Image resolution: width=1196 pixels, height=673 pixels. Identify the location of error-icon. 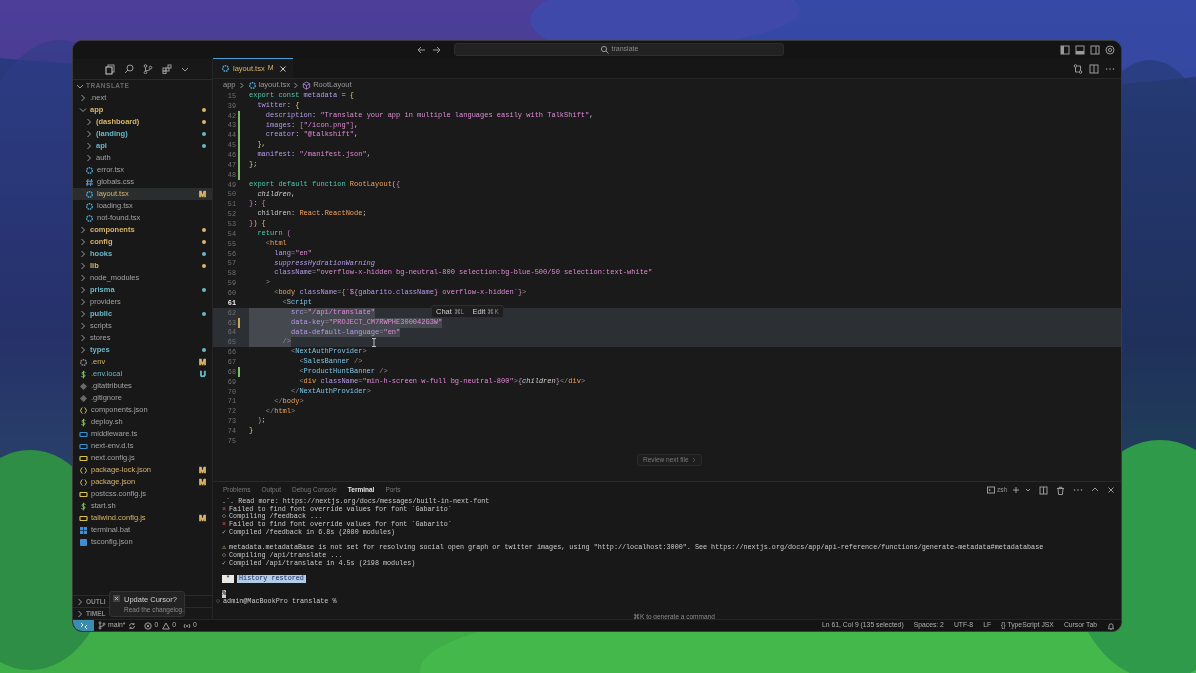
(148, 625).